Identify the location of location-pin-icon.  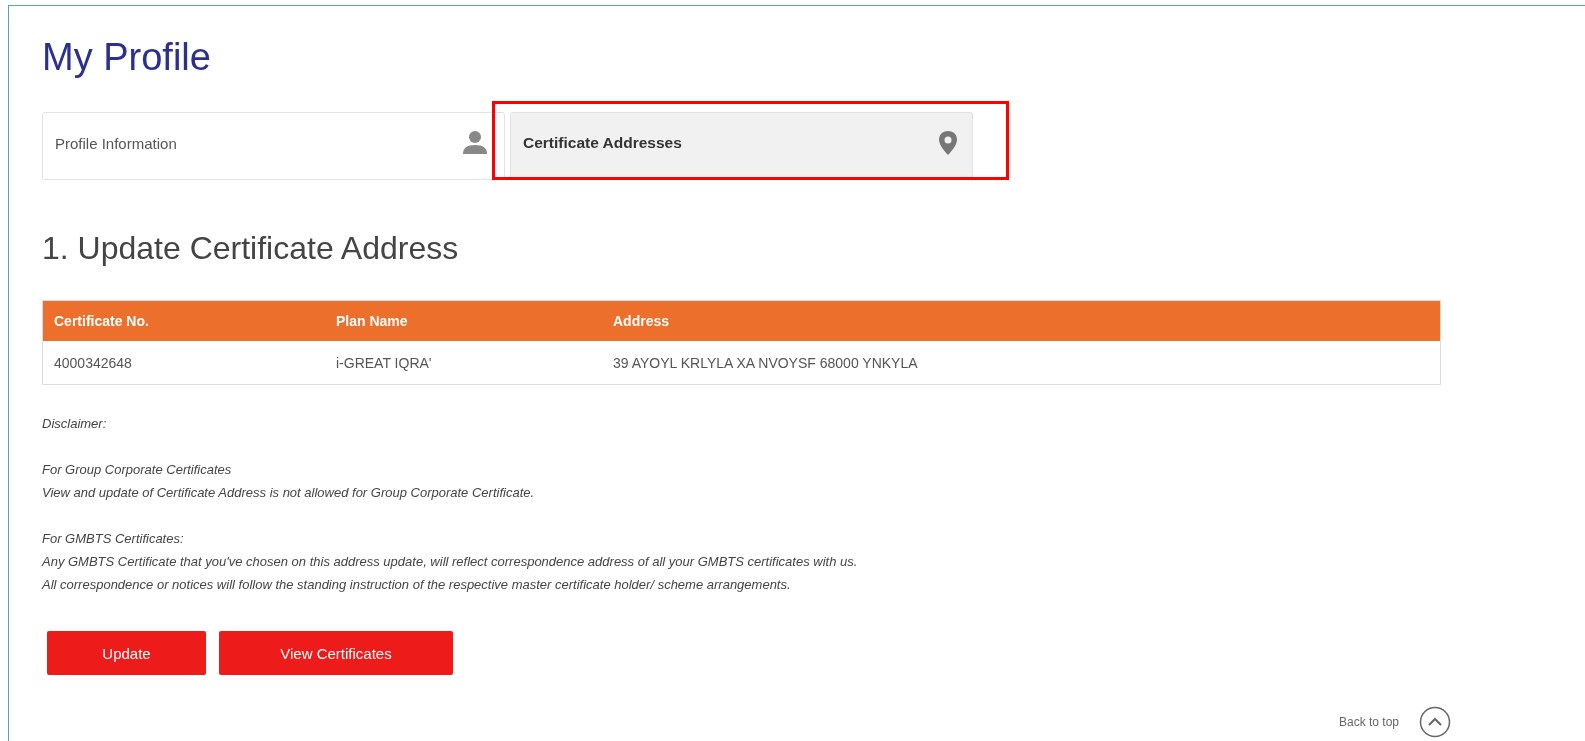
(948, 143).